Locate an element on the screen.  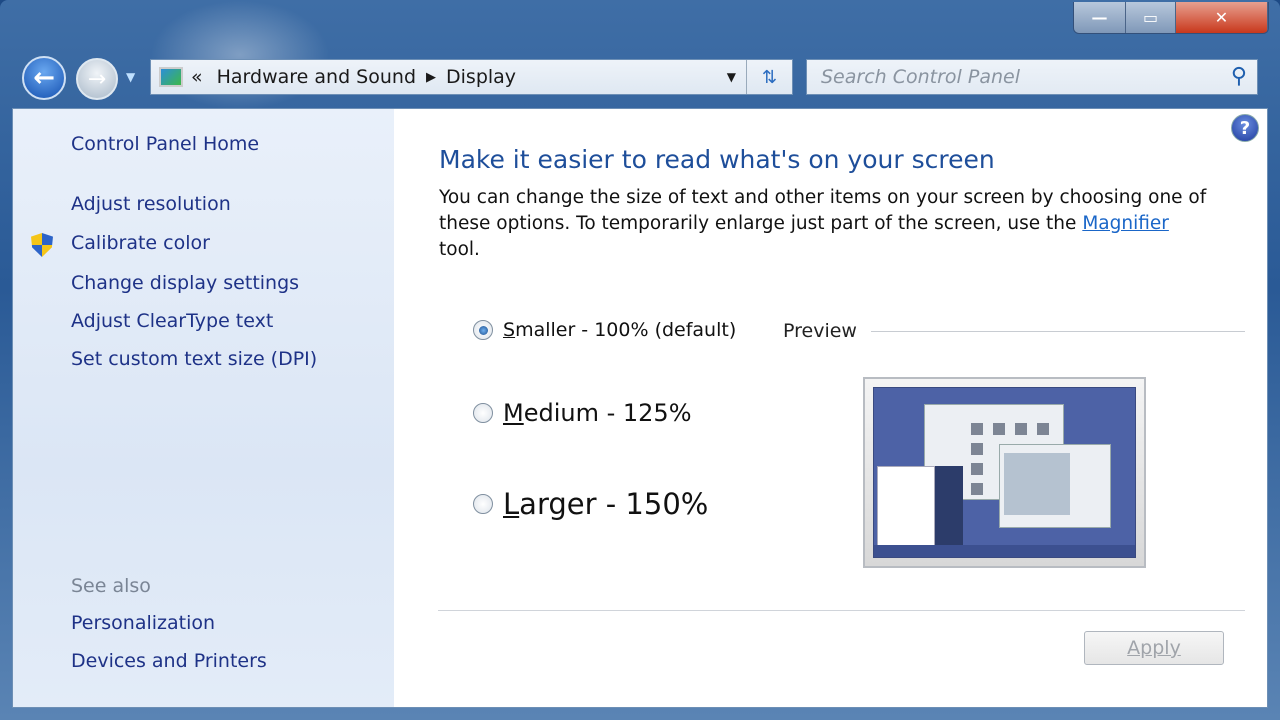
option-label: Larger - 150% is located at coordinates (606, 504).